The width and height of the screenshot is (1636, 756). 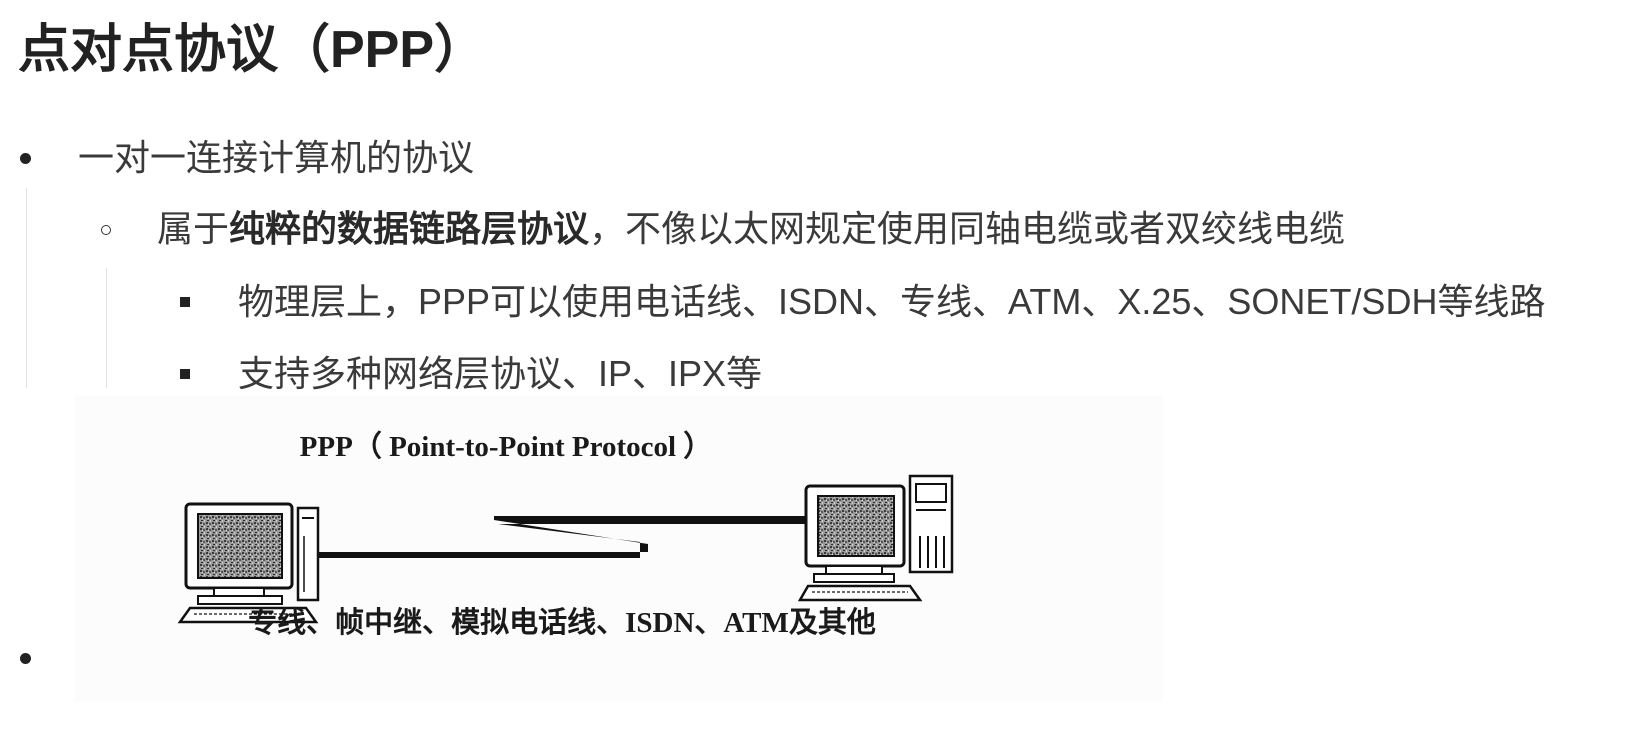 I want to click on computer-right-icon, so click(x=875, y=538).